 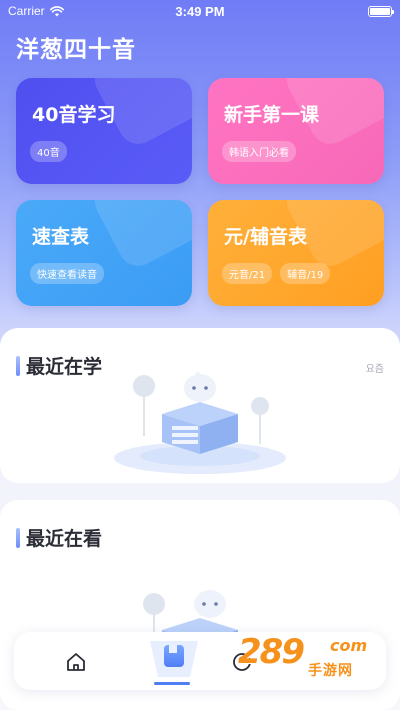 I want to click on active-tab-indicator, so click(x=172, y=683).